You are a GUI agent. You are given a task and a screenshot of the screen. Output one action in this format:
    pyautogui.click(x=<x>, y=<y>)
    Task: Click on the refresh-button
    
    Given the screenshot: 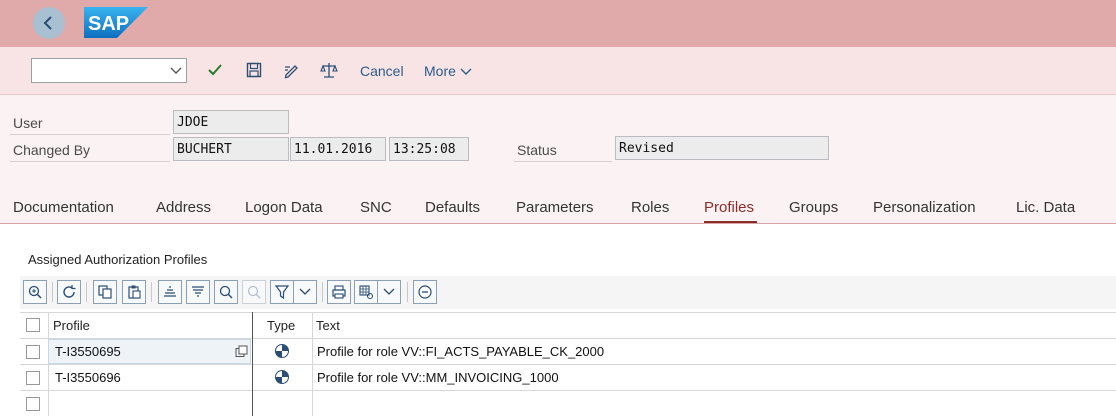 What is the action you would take?
    pyautogui.click(x=69, y=292)
    